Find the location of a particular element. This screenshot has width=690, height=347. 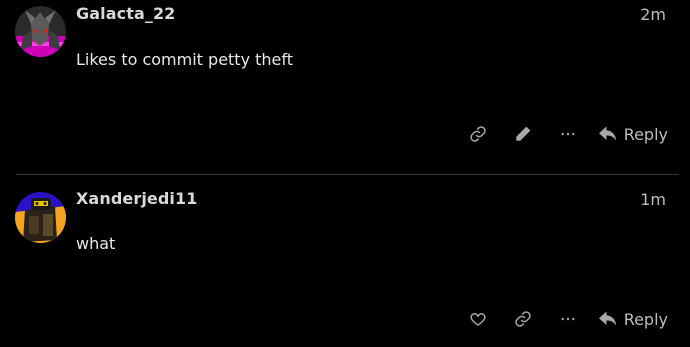

post-timestamp: 1m is located at coordinates (653, 199).